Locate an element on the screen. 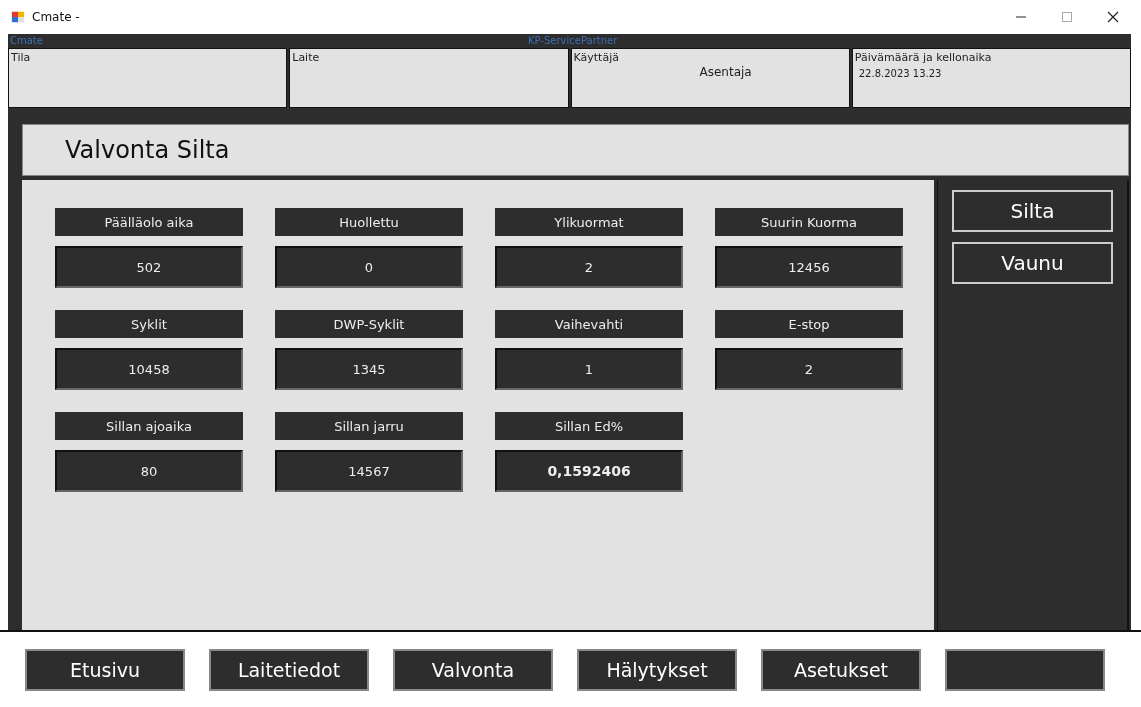 Image resolution: width=1141 pixels, height=707 pixels. reading-label: Vaihevahti is located at coordinates (589, 324).